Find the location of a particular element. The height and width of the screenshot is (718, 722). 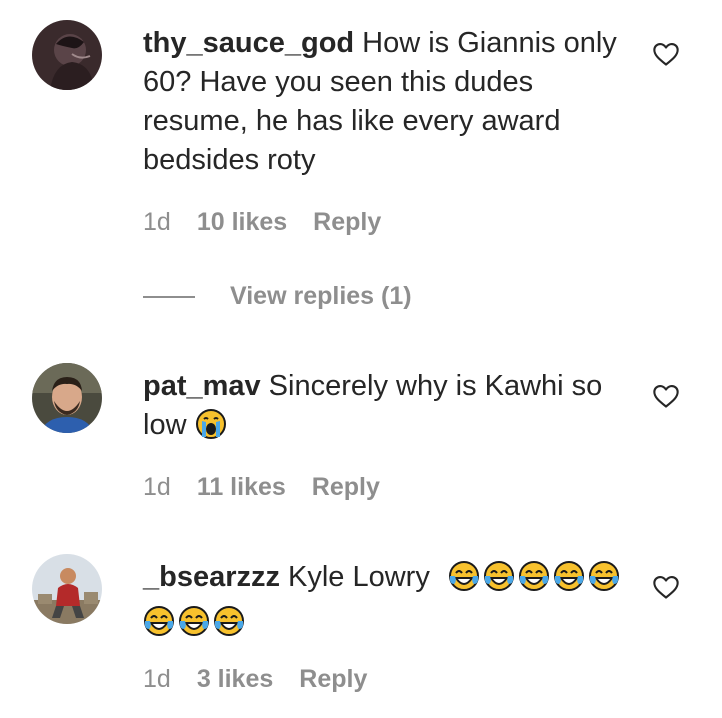

view-replies-button: View replies (1) is located at coordinates (321, 296).